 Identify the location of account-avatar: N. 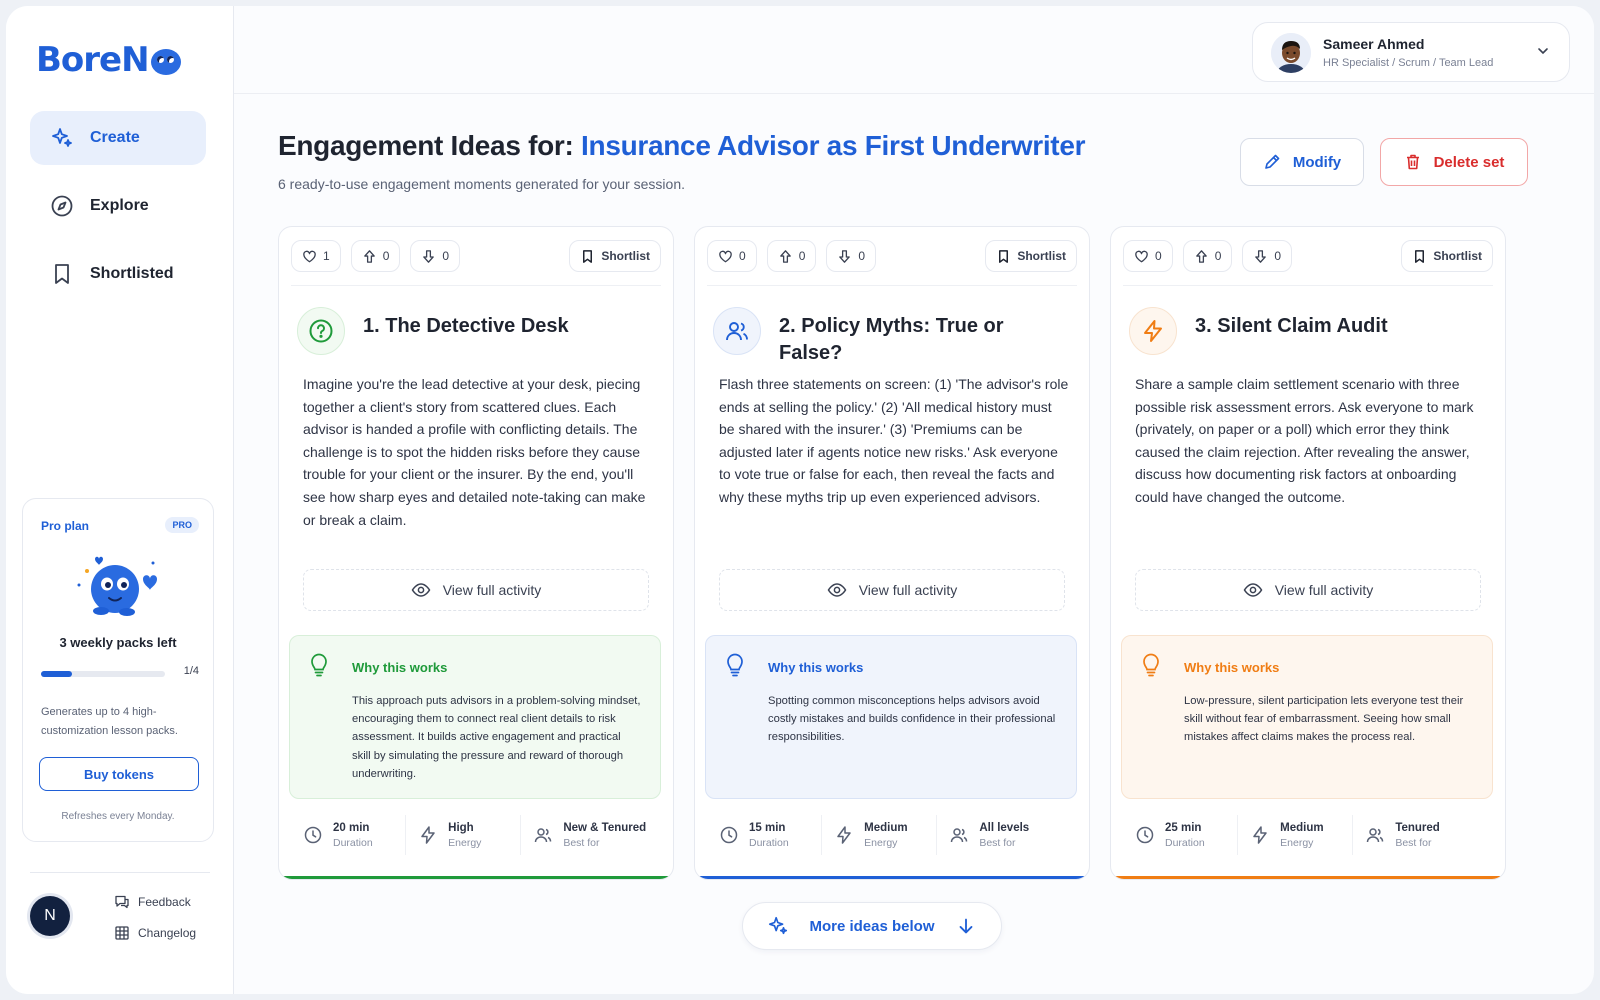
(50, 916).